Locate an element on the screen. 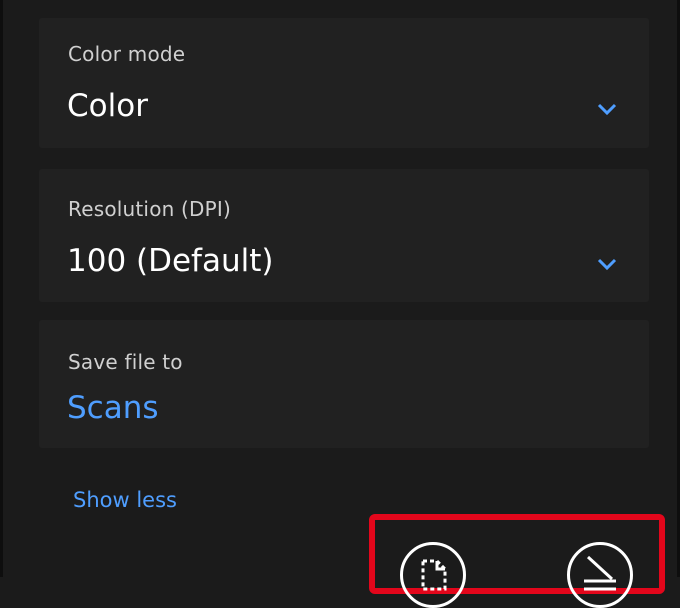  resolution-label: Resolution (DPI) is located at coordinates (150, 209).